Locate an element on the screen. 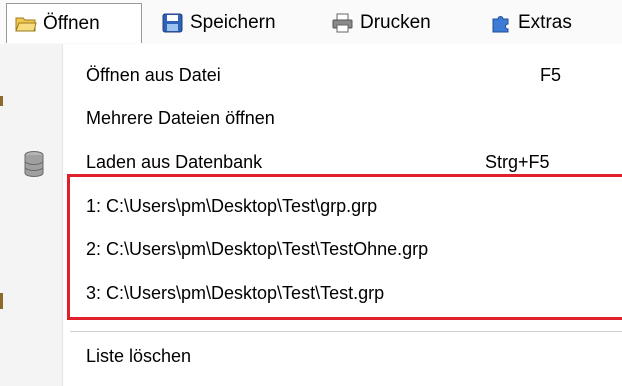 The image size is (622, 386). load-db-label: Laden aus Datenbank is located at coordinates (174, 162).